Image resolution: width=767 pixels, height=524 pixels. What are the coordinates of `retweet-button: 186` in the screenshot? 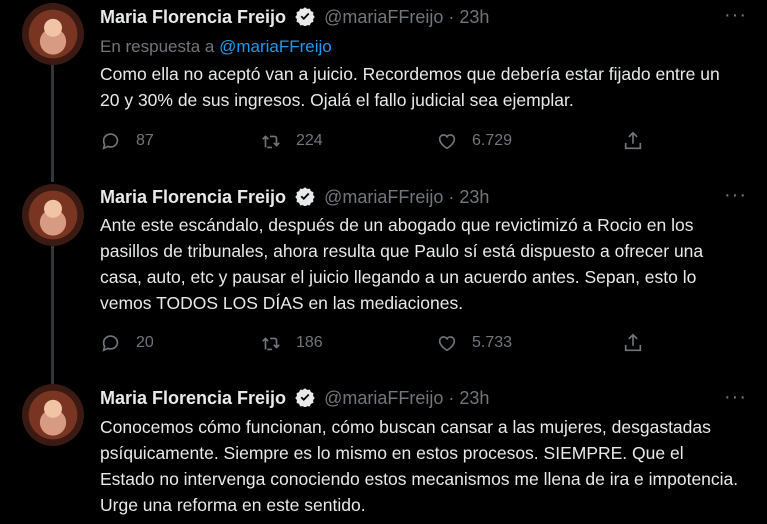 It's located at (291, 343).